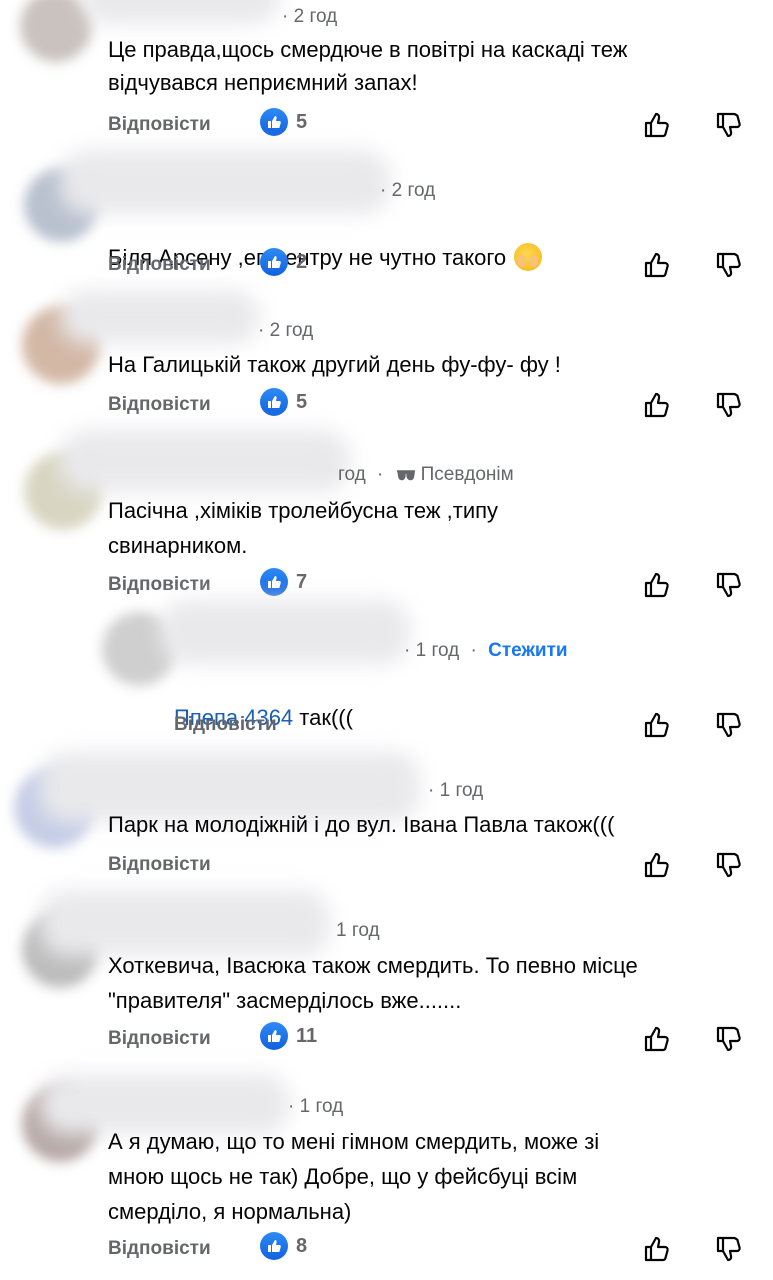 This screenshot has width=773, height=1280. I want to click on comment-meta: год · Псевдонім, so click(426, 475).